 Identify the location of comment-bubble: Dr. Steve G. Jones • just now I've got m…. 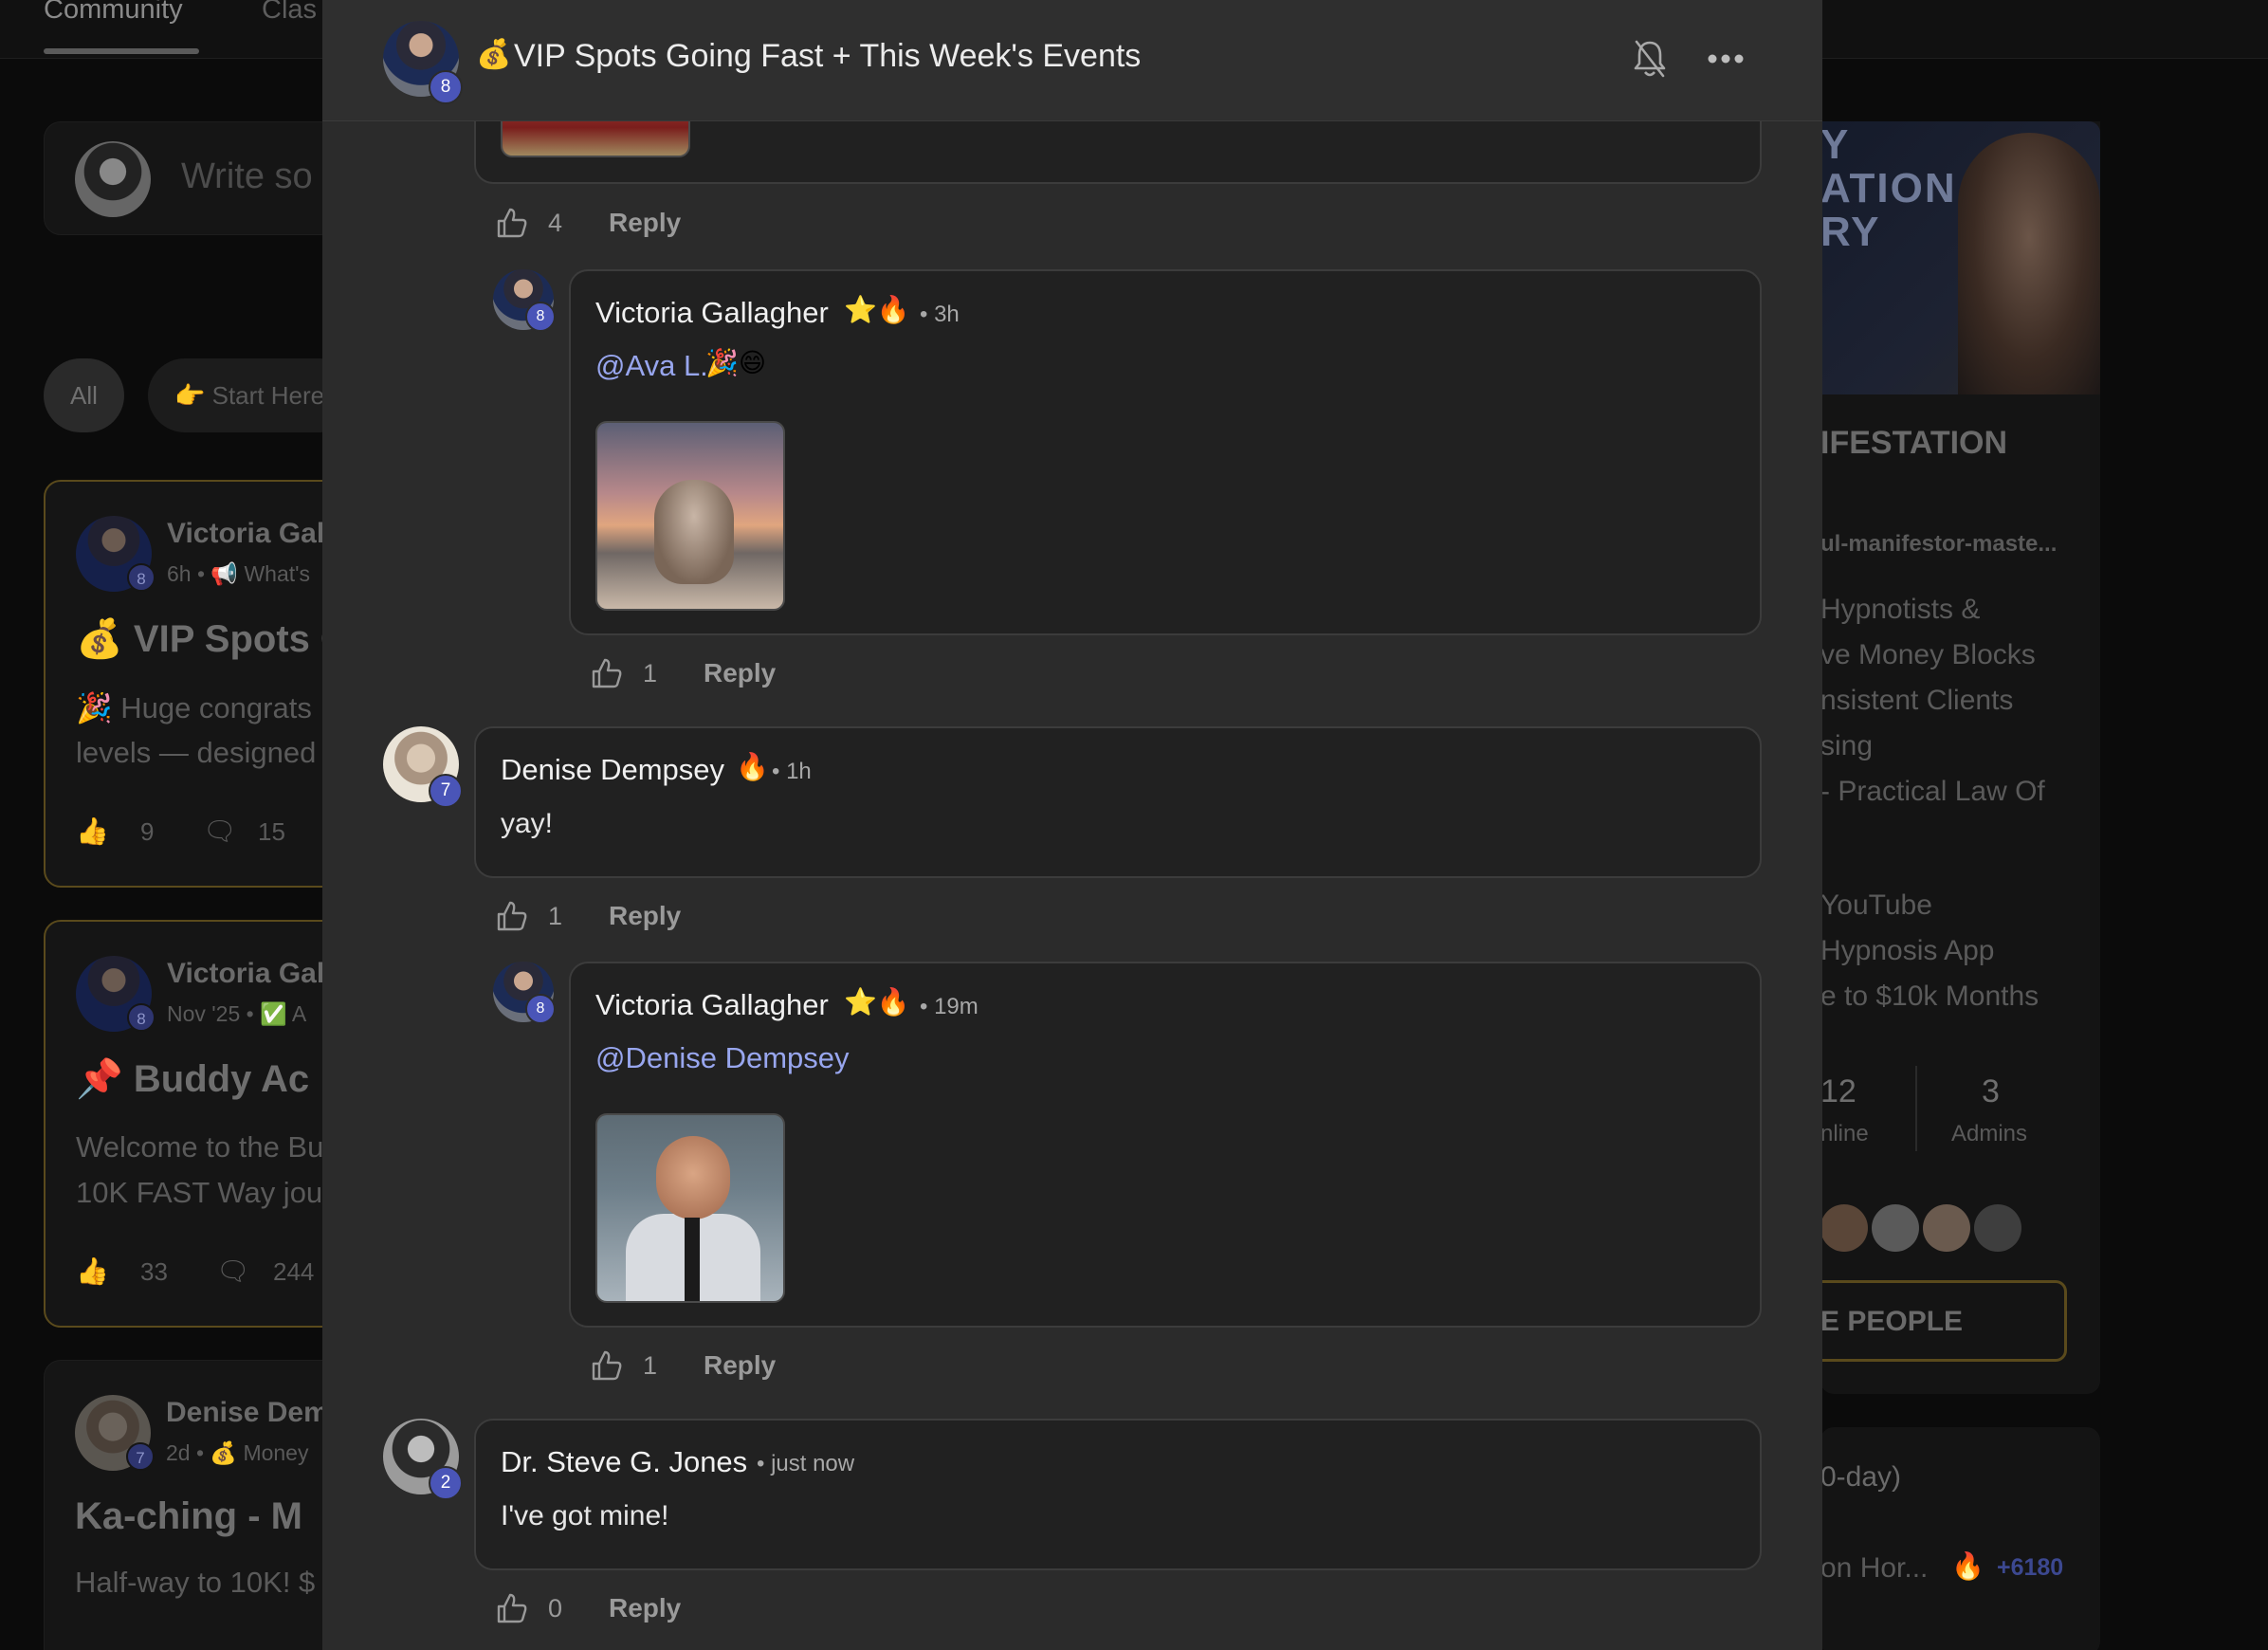
(1118, 1494).